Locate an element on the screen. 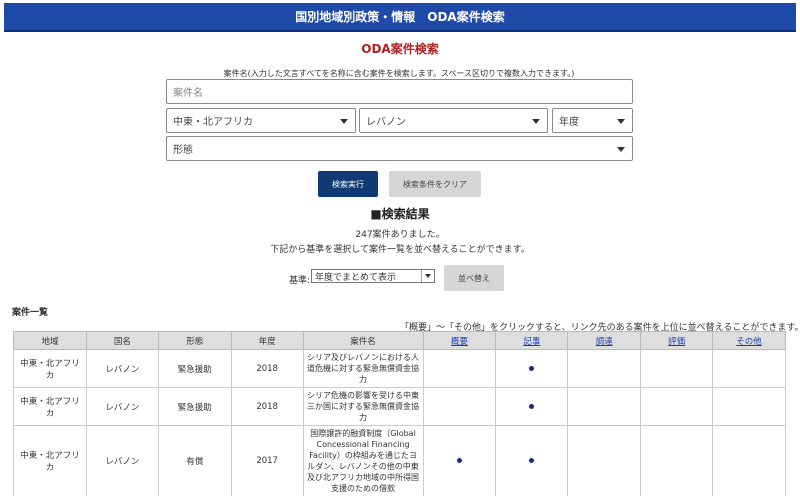 The height and width of the screenshot is (496, 800). col-overview-link: 概要 is located at coordinates (459, 342).